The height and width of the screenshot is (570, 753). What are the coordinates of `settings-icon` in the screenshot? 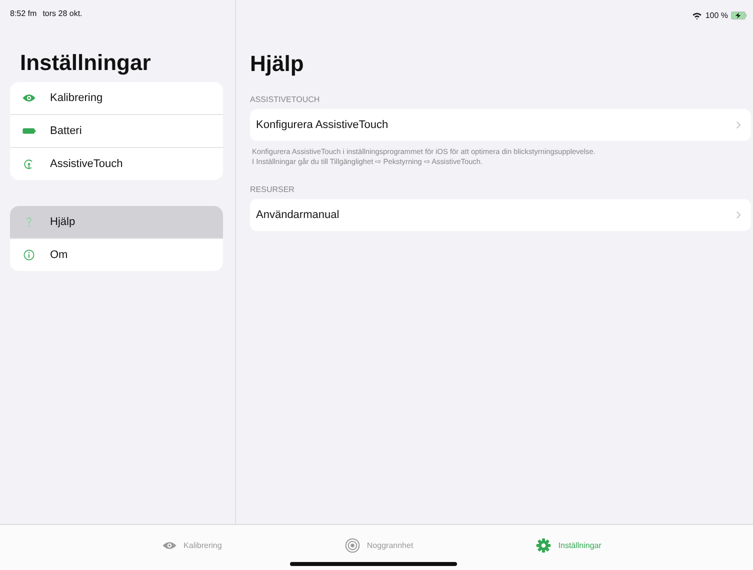 It's located at (544, 545).